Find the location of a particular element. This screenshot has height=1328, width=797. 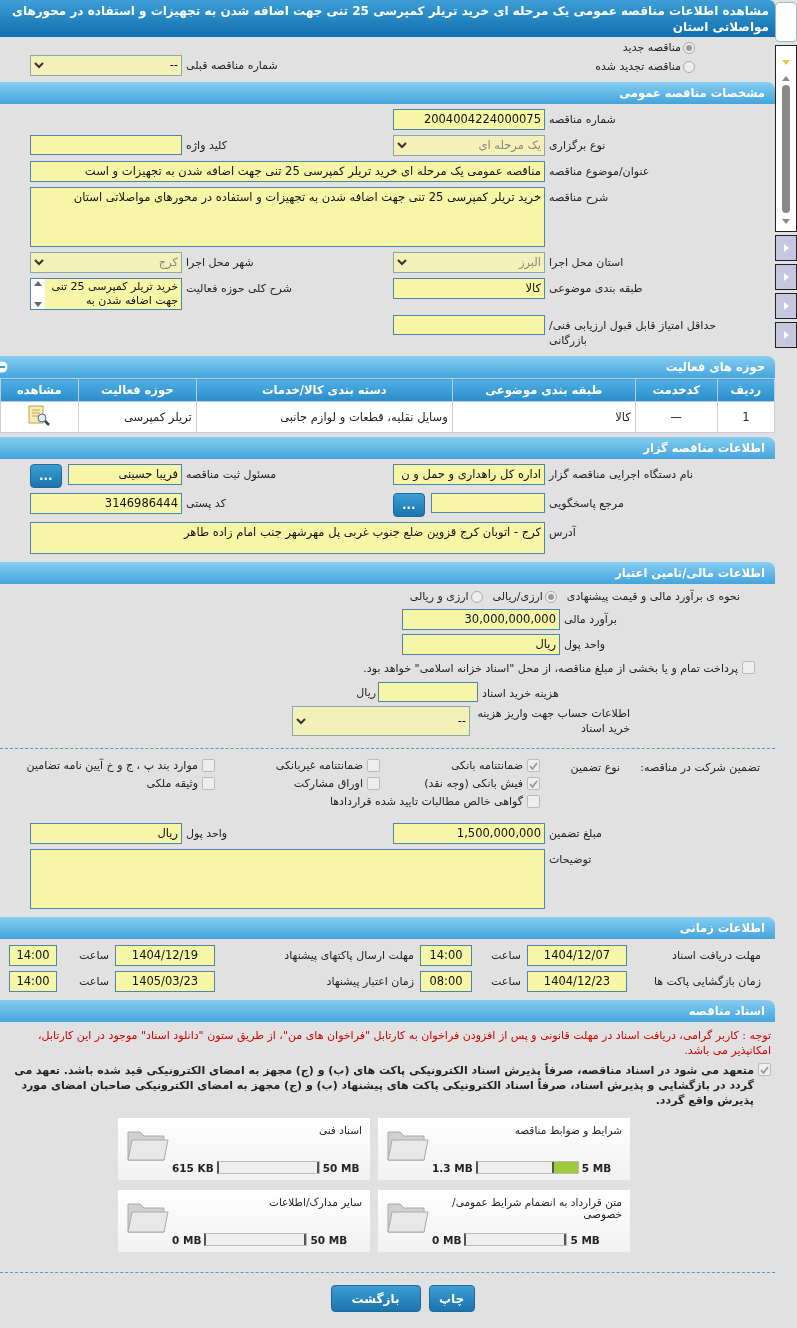

field-label: مسئول ثبت مناقصه is located at coordinates (231, 474).